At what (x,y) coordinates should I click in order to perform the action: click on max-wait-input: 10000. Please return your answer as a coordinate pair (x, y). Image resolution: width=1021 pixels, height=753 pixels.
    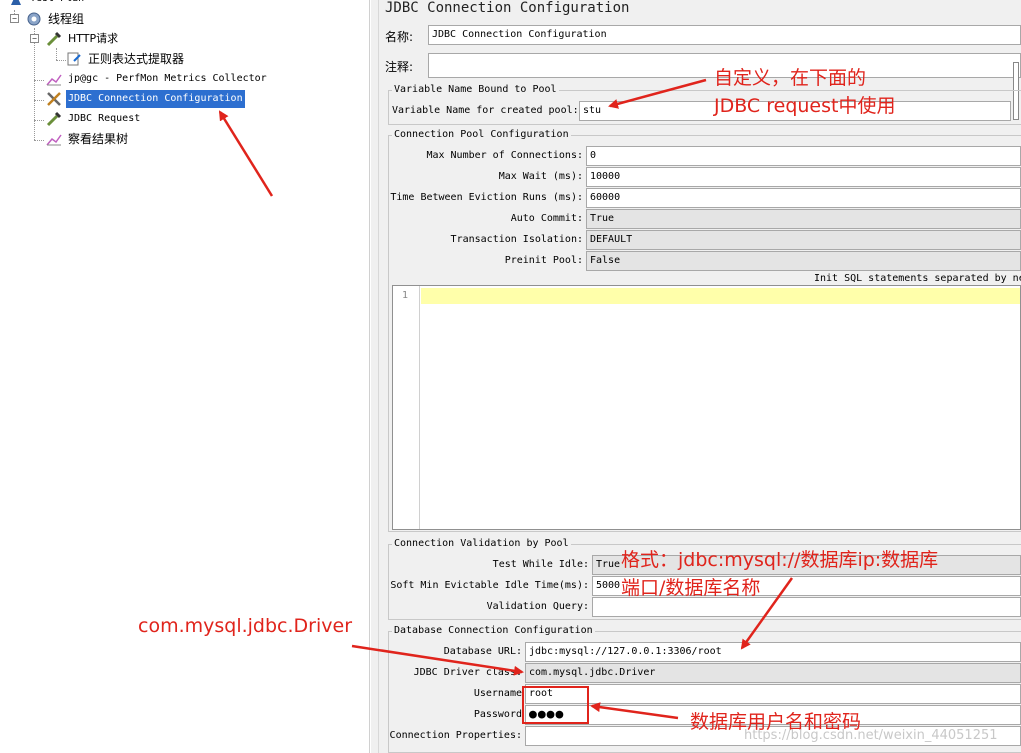
    Looking at the image, I should click on (803, 177).